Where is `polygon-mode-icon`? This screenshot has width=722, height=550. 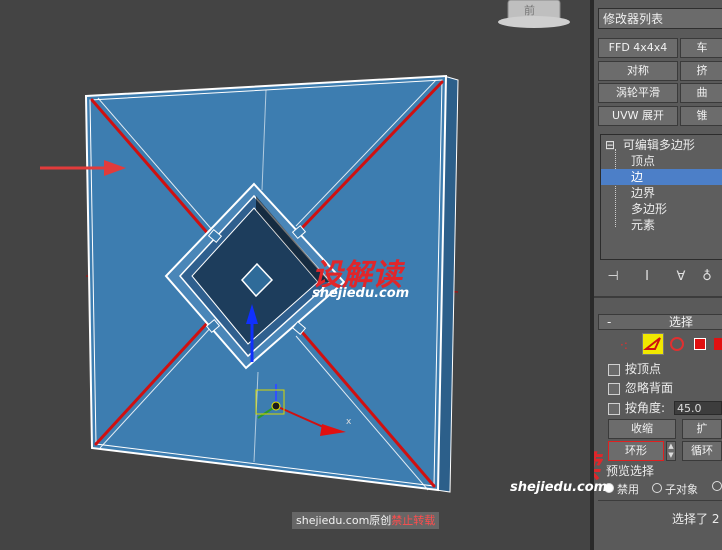
polygon-mode-icon is located at coordinates (700, 344).